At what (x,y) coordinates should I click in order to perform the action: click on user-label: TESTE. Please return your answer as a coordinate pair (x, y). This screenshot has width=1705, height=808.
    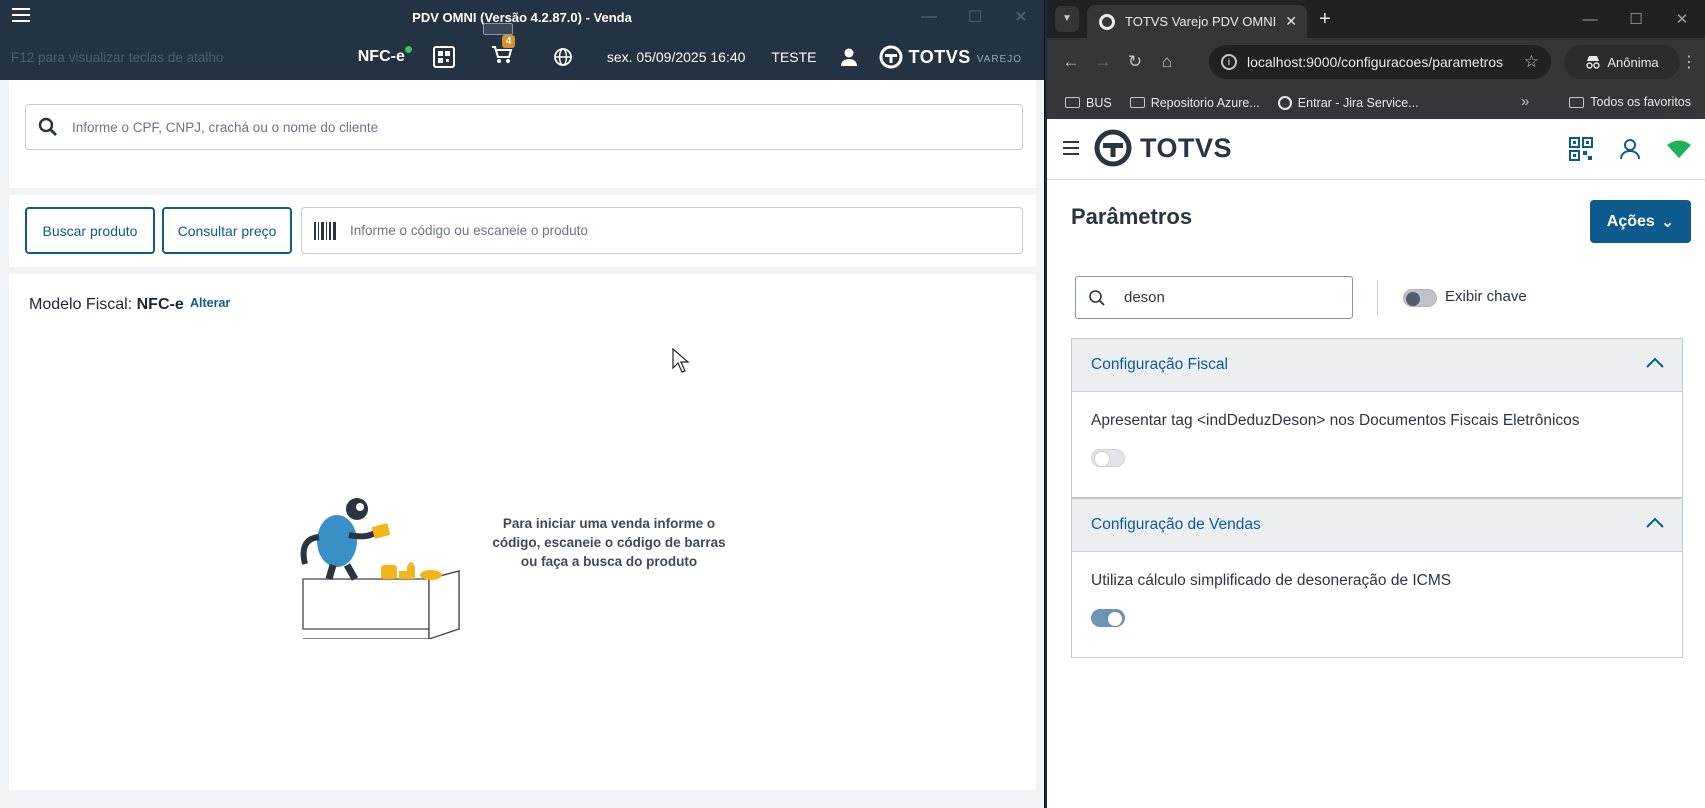
    Looking at the image, I should click on (794, 57).